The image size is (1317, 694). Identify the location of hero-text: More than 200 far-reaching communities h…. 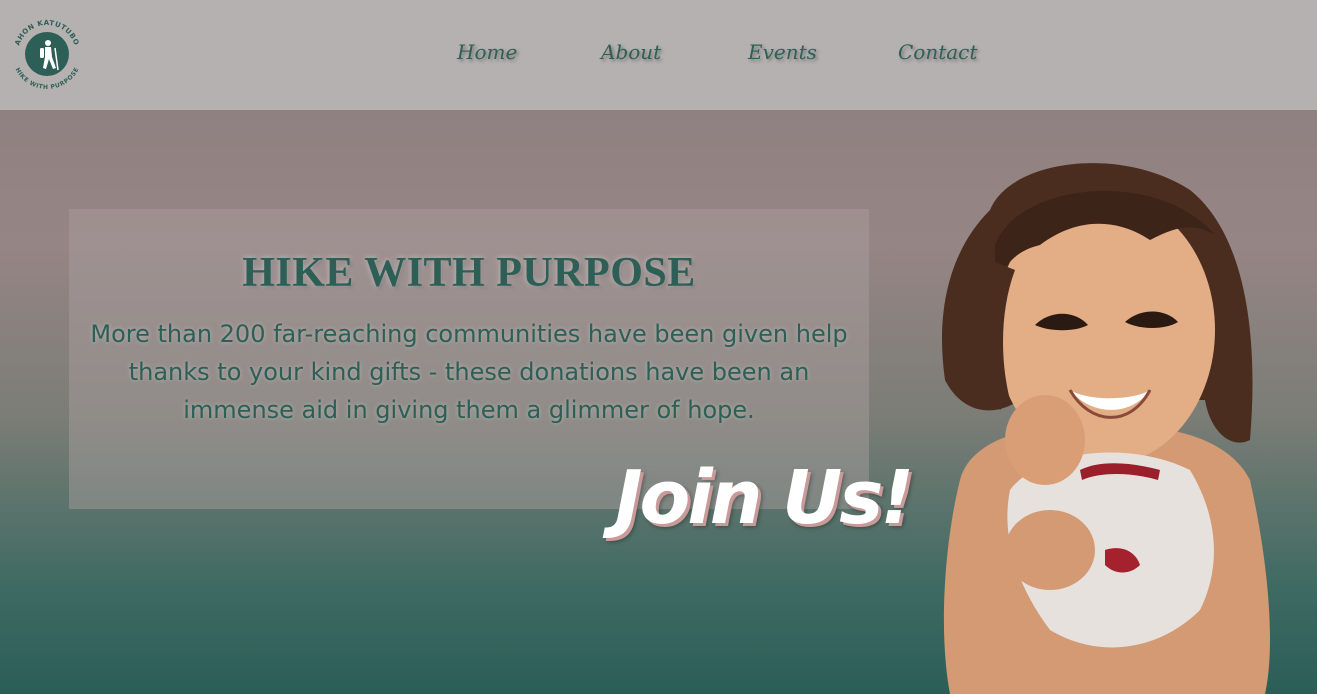
(469, 372).